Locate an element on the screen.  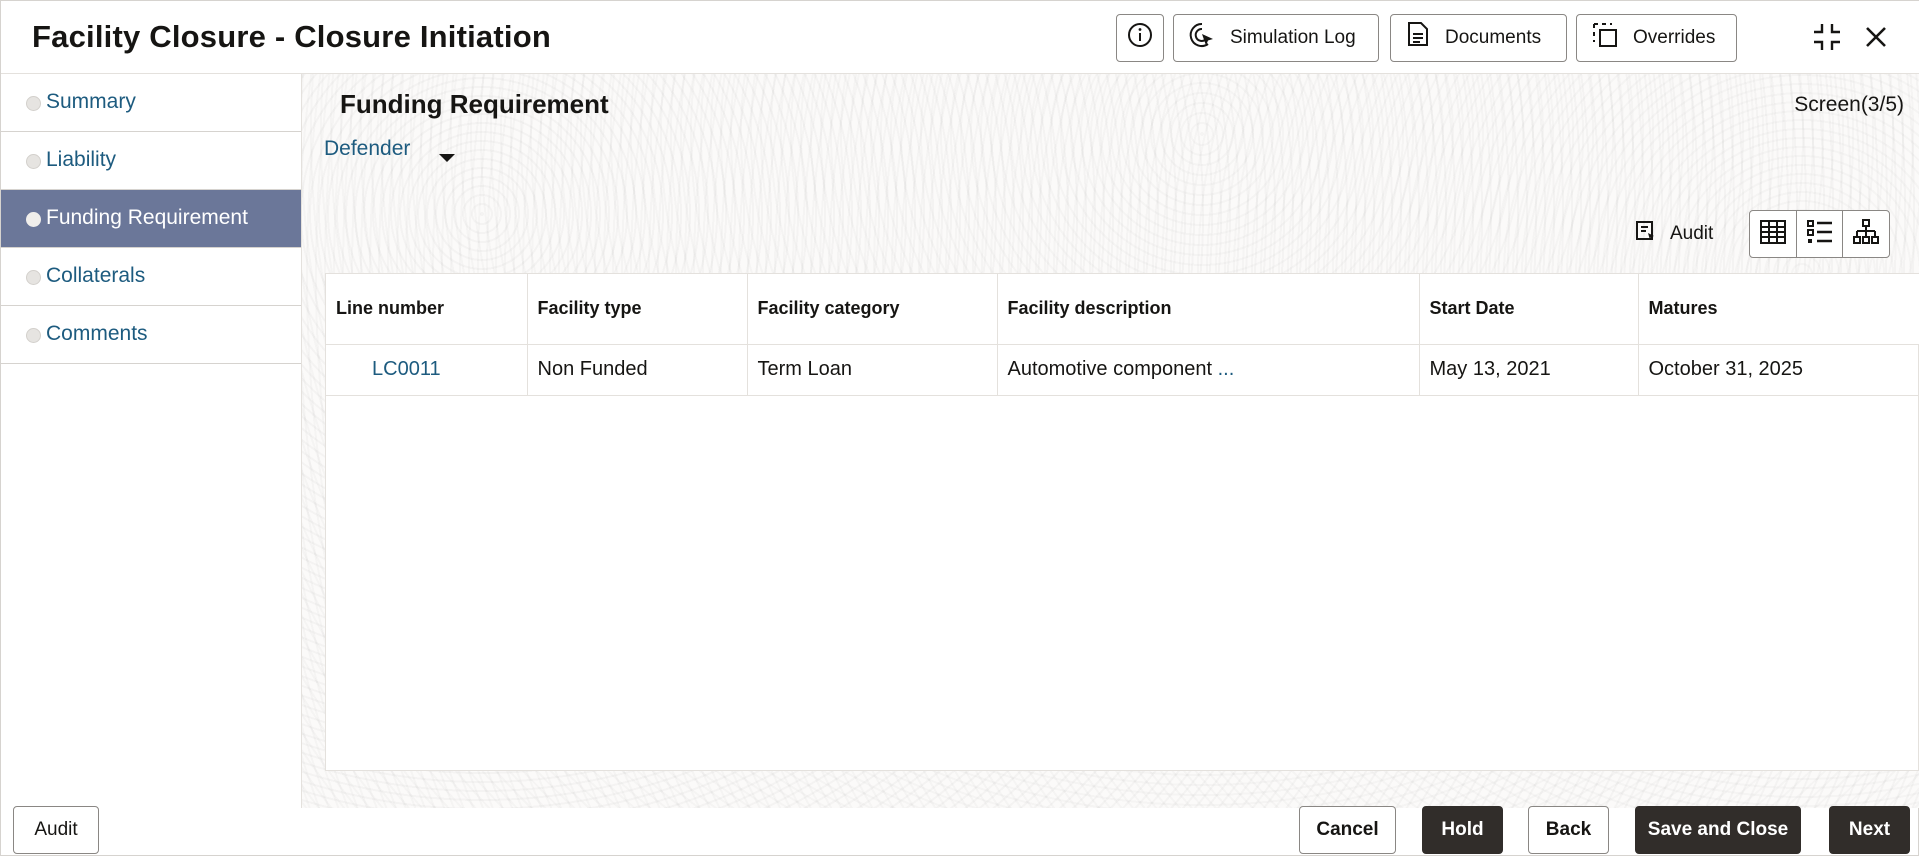
sidebar-item-liability: Liability is located at coordinates (151, 161).